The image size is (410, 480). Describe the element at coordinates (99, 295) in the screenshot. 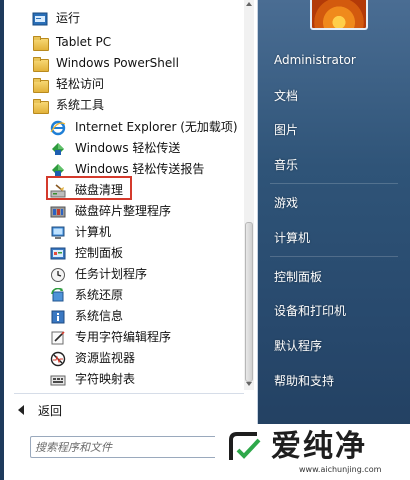

I see `list-item-label: 系统还原` at that location.